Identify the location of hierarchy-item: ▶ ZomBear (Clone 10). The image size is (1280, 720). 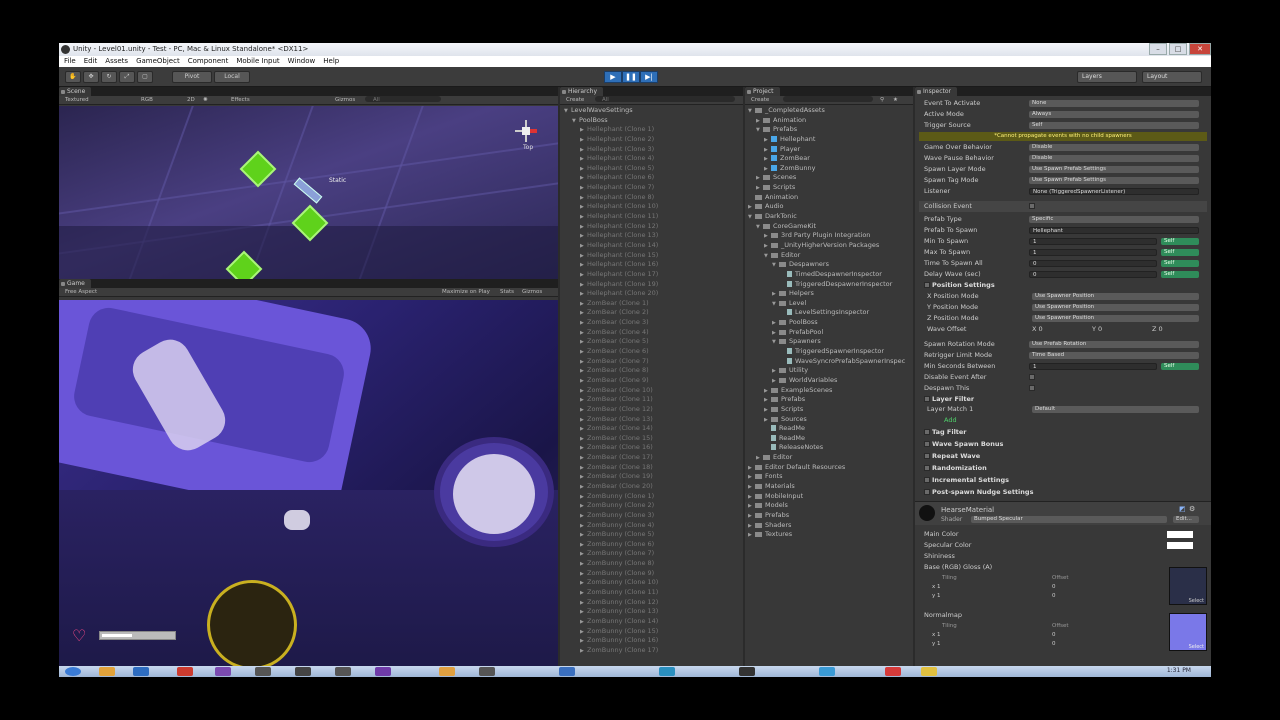
(651, 391).